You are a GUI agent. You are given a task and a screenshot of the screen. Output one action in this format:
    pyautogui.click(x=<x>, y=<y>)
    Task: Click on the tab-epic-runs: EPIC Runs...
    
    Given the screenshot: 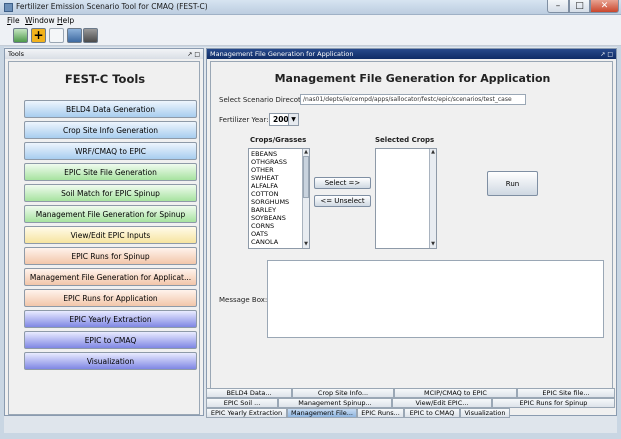 What is the action you would take?
    pyautogui.click(x=380, y=413)
    